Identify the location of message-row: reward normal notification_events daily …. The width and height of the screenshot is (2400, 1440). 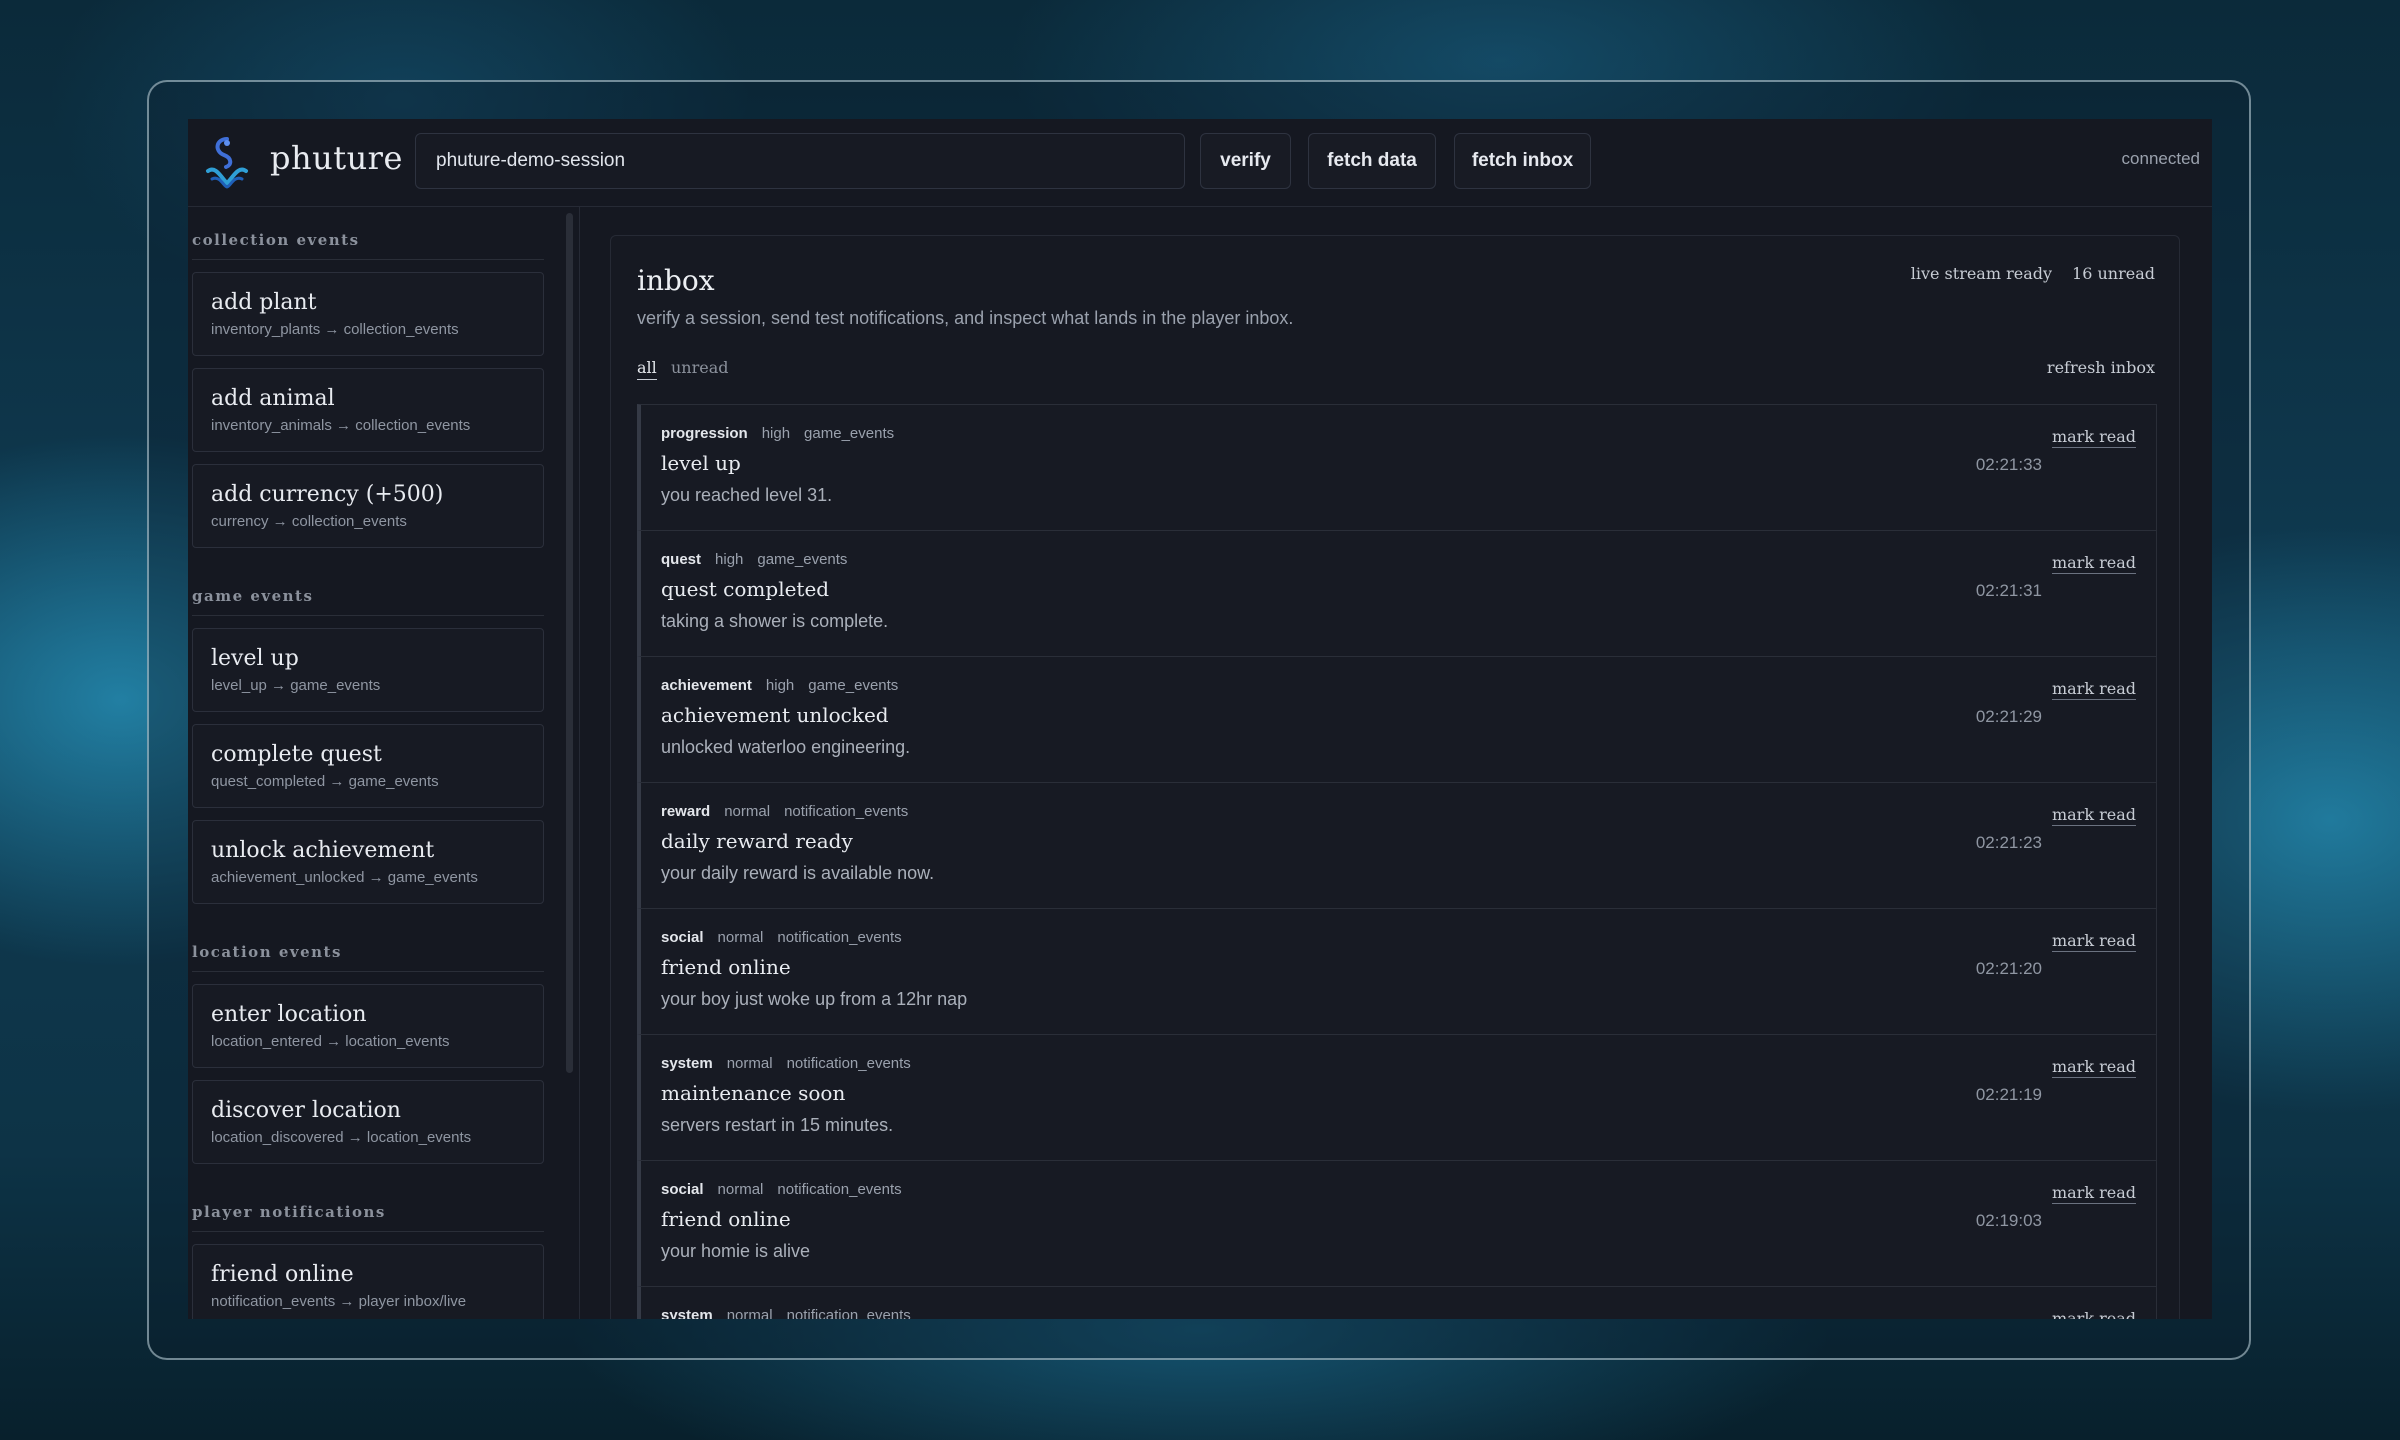
(1397, 845).